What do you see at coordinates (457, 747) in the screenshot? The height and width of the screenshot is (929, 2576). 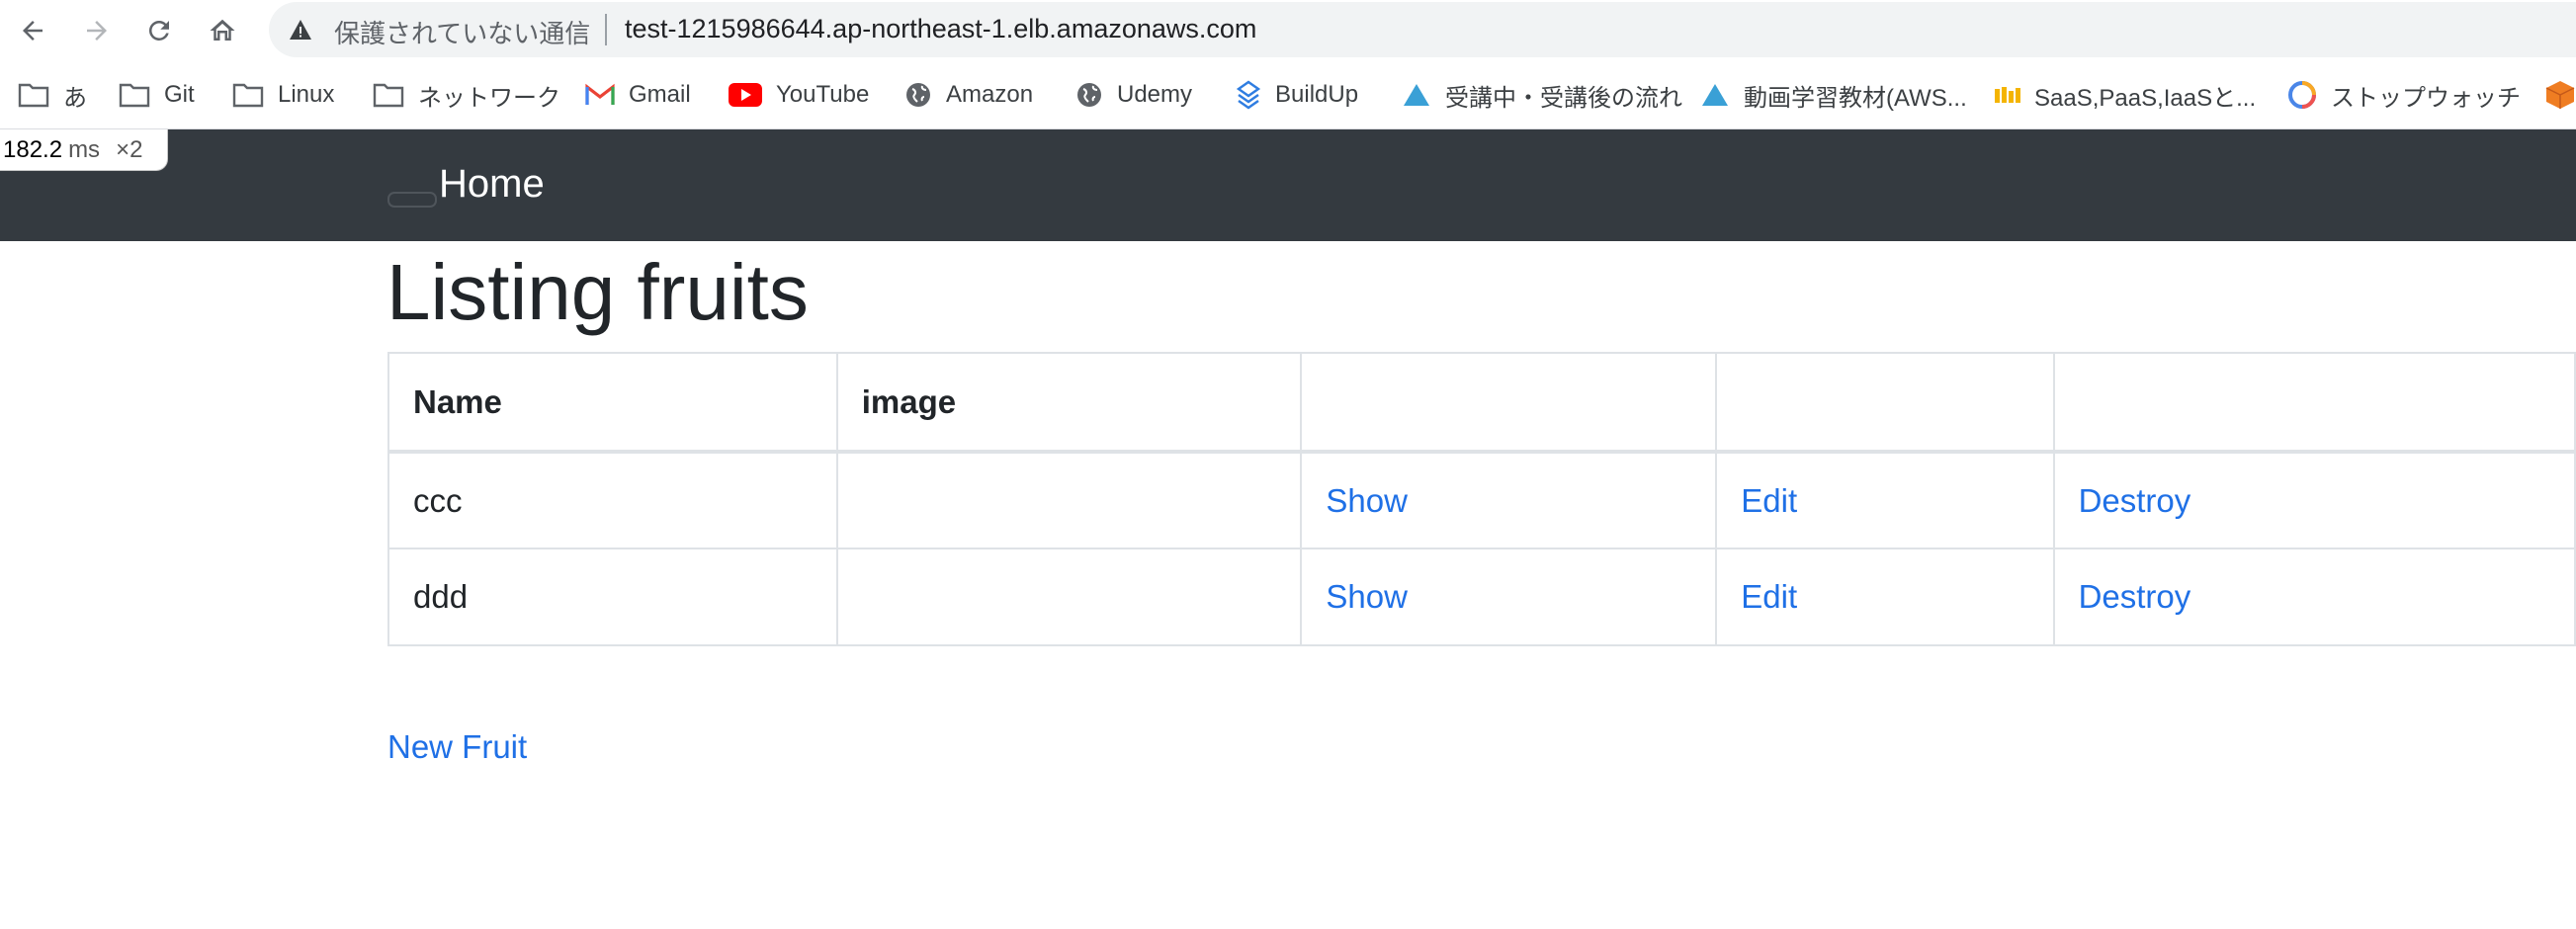 I see `new-fruit-link: New Fruit` at bounding box center [457, 747].